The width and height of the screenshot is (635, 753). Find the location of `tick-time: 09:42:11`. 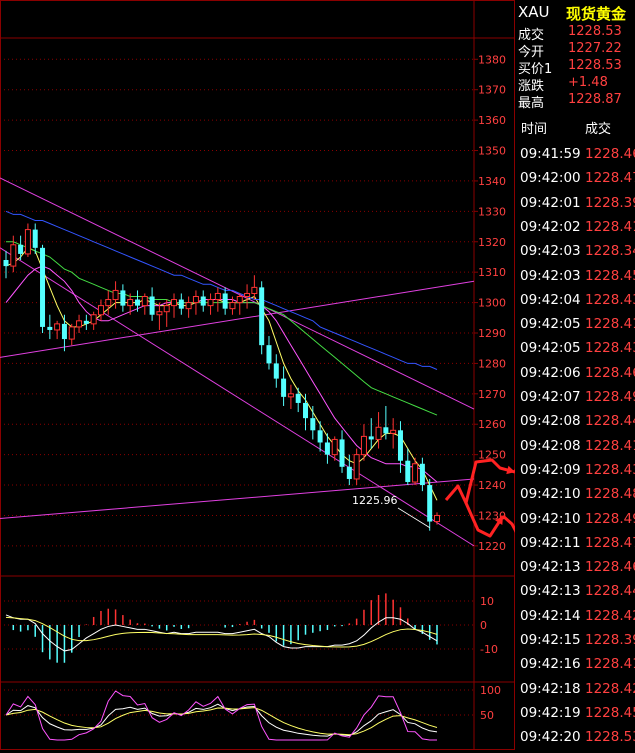

tick-time: 09:42:11 is located at coordinates (550, 542).